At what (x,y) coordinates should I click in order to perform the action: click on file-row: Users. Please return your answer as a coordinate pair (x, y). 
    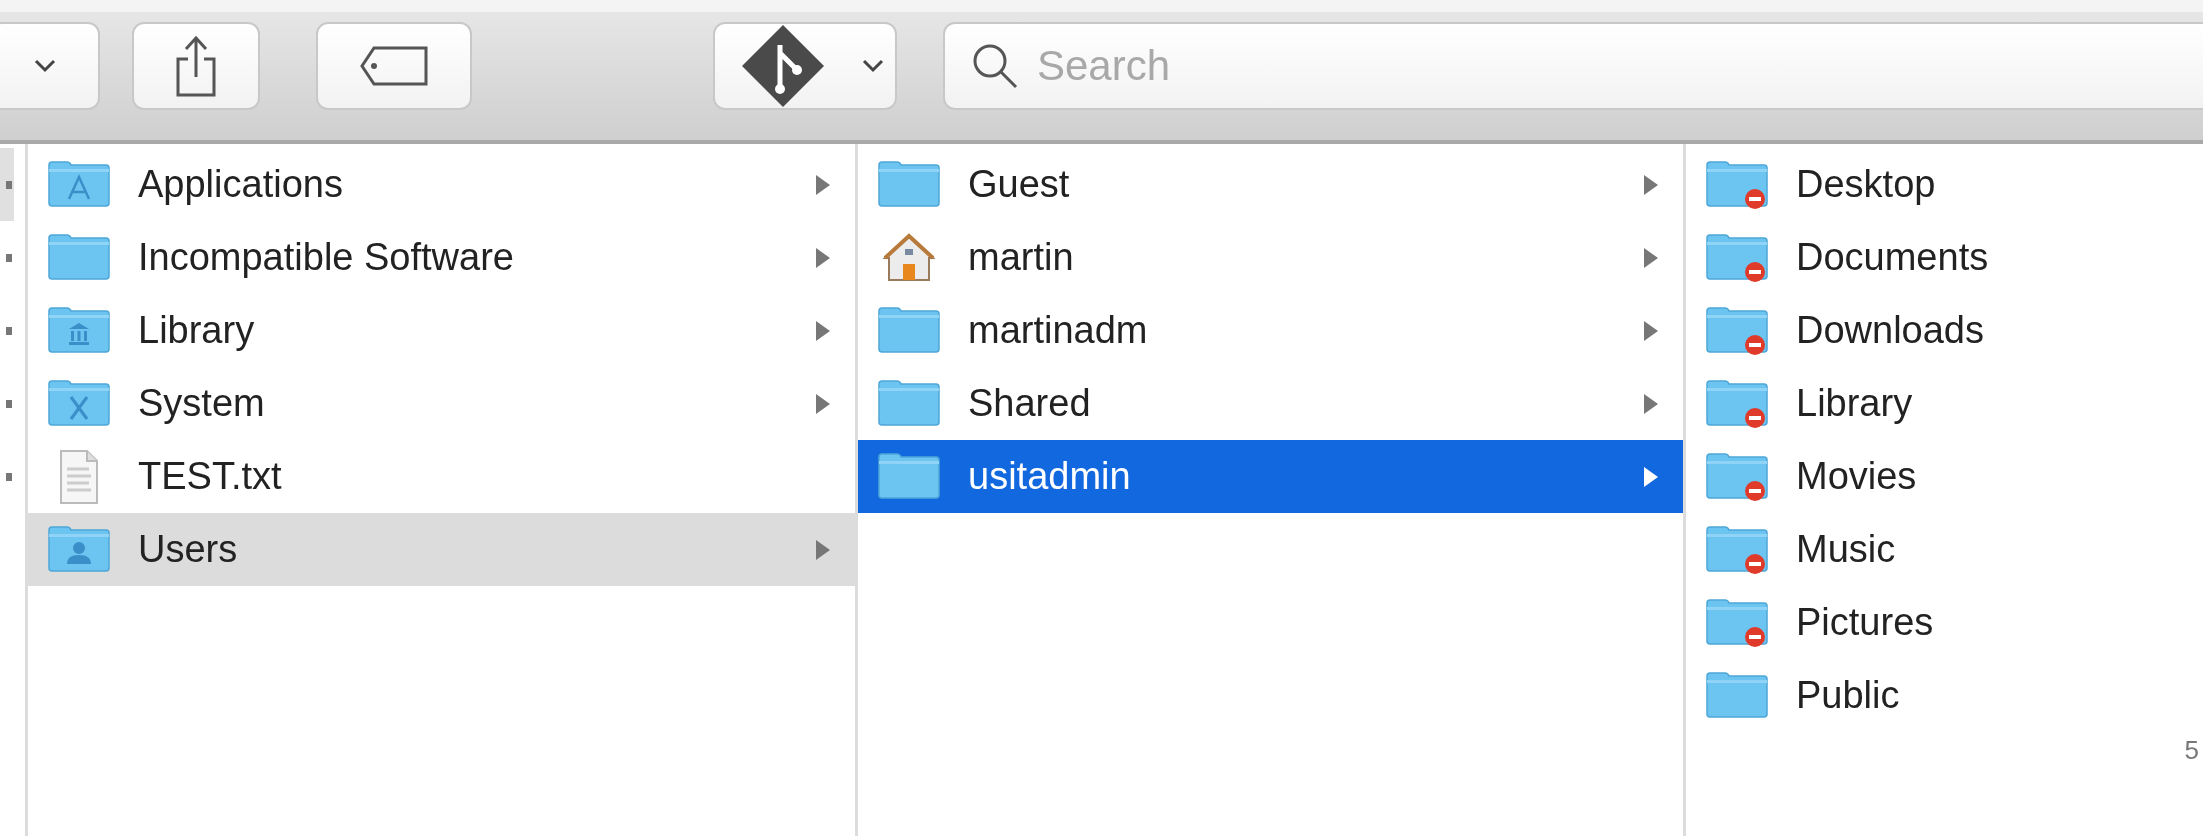
    Looking at the image, I should click on (441, 549).